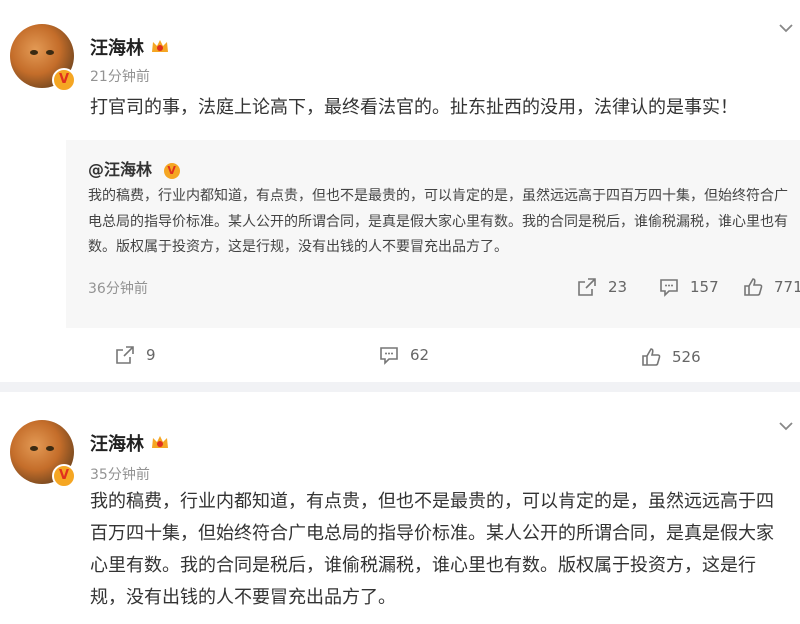 The height and width of the screenshot is (624, 800). Describe the element at coordinates (120, 76) in the screenshot. I see `post-time: 21分钟前` at that location.